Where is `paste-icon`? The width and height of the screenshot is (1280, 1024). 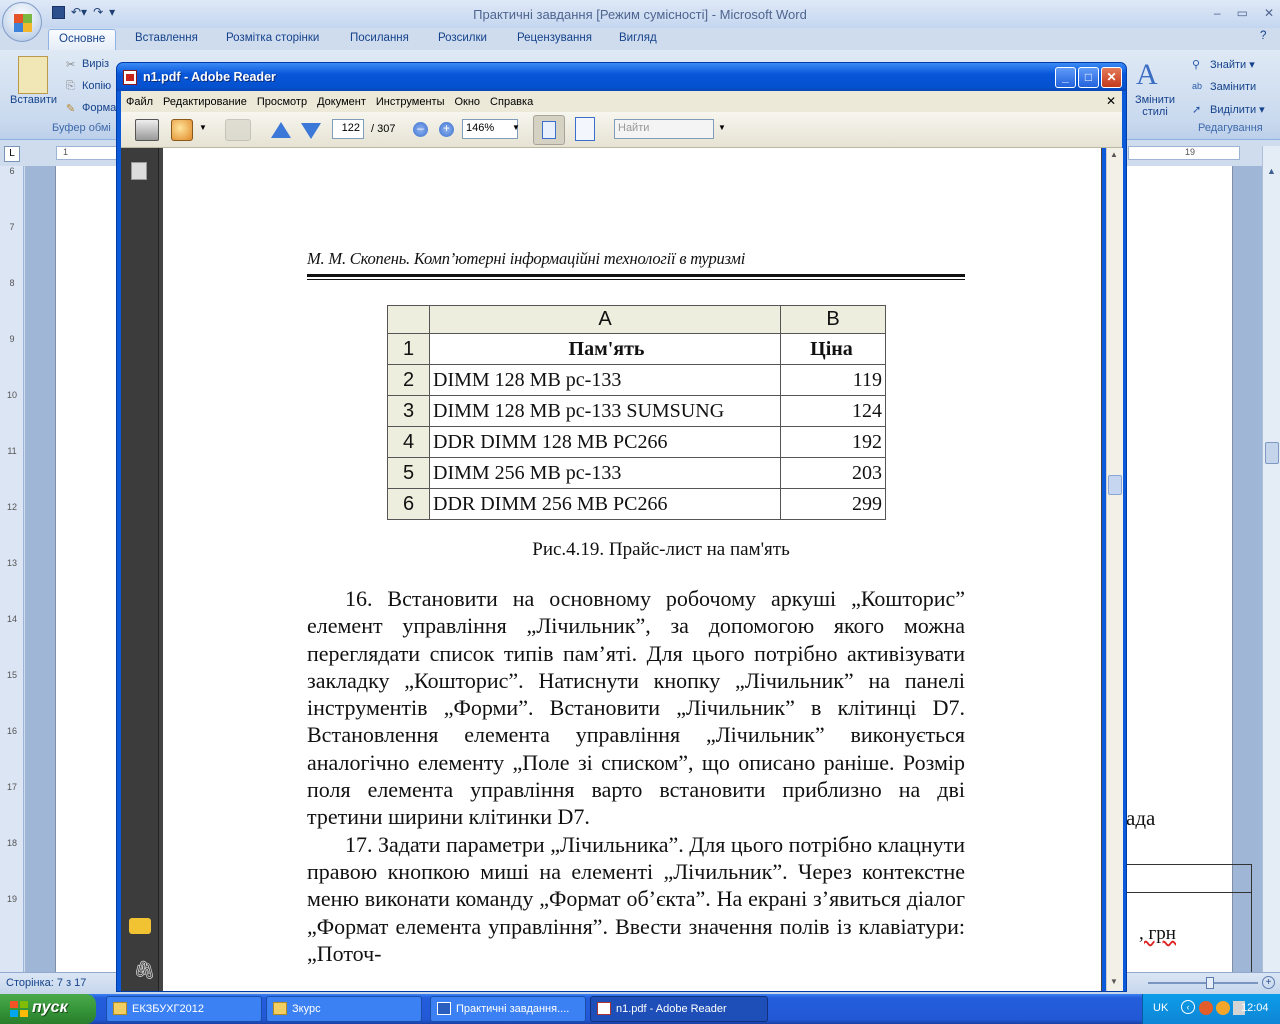 paste-icon is located at coordinates (33, 75).